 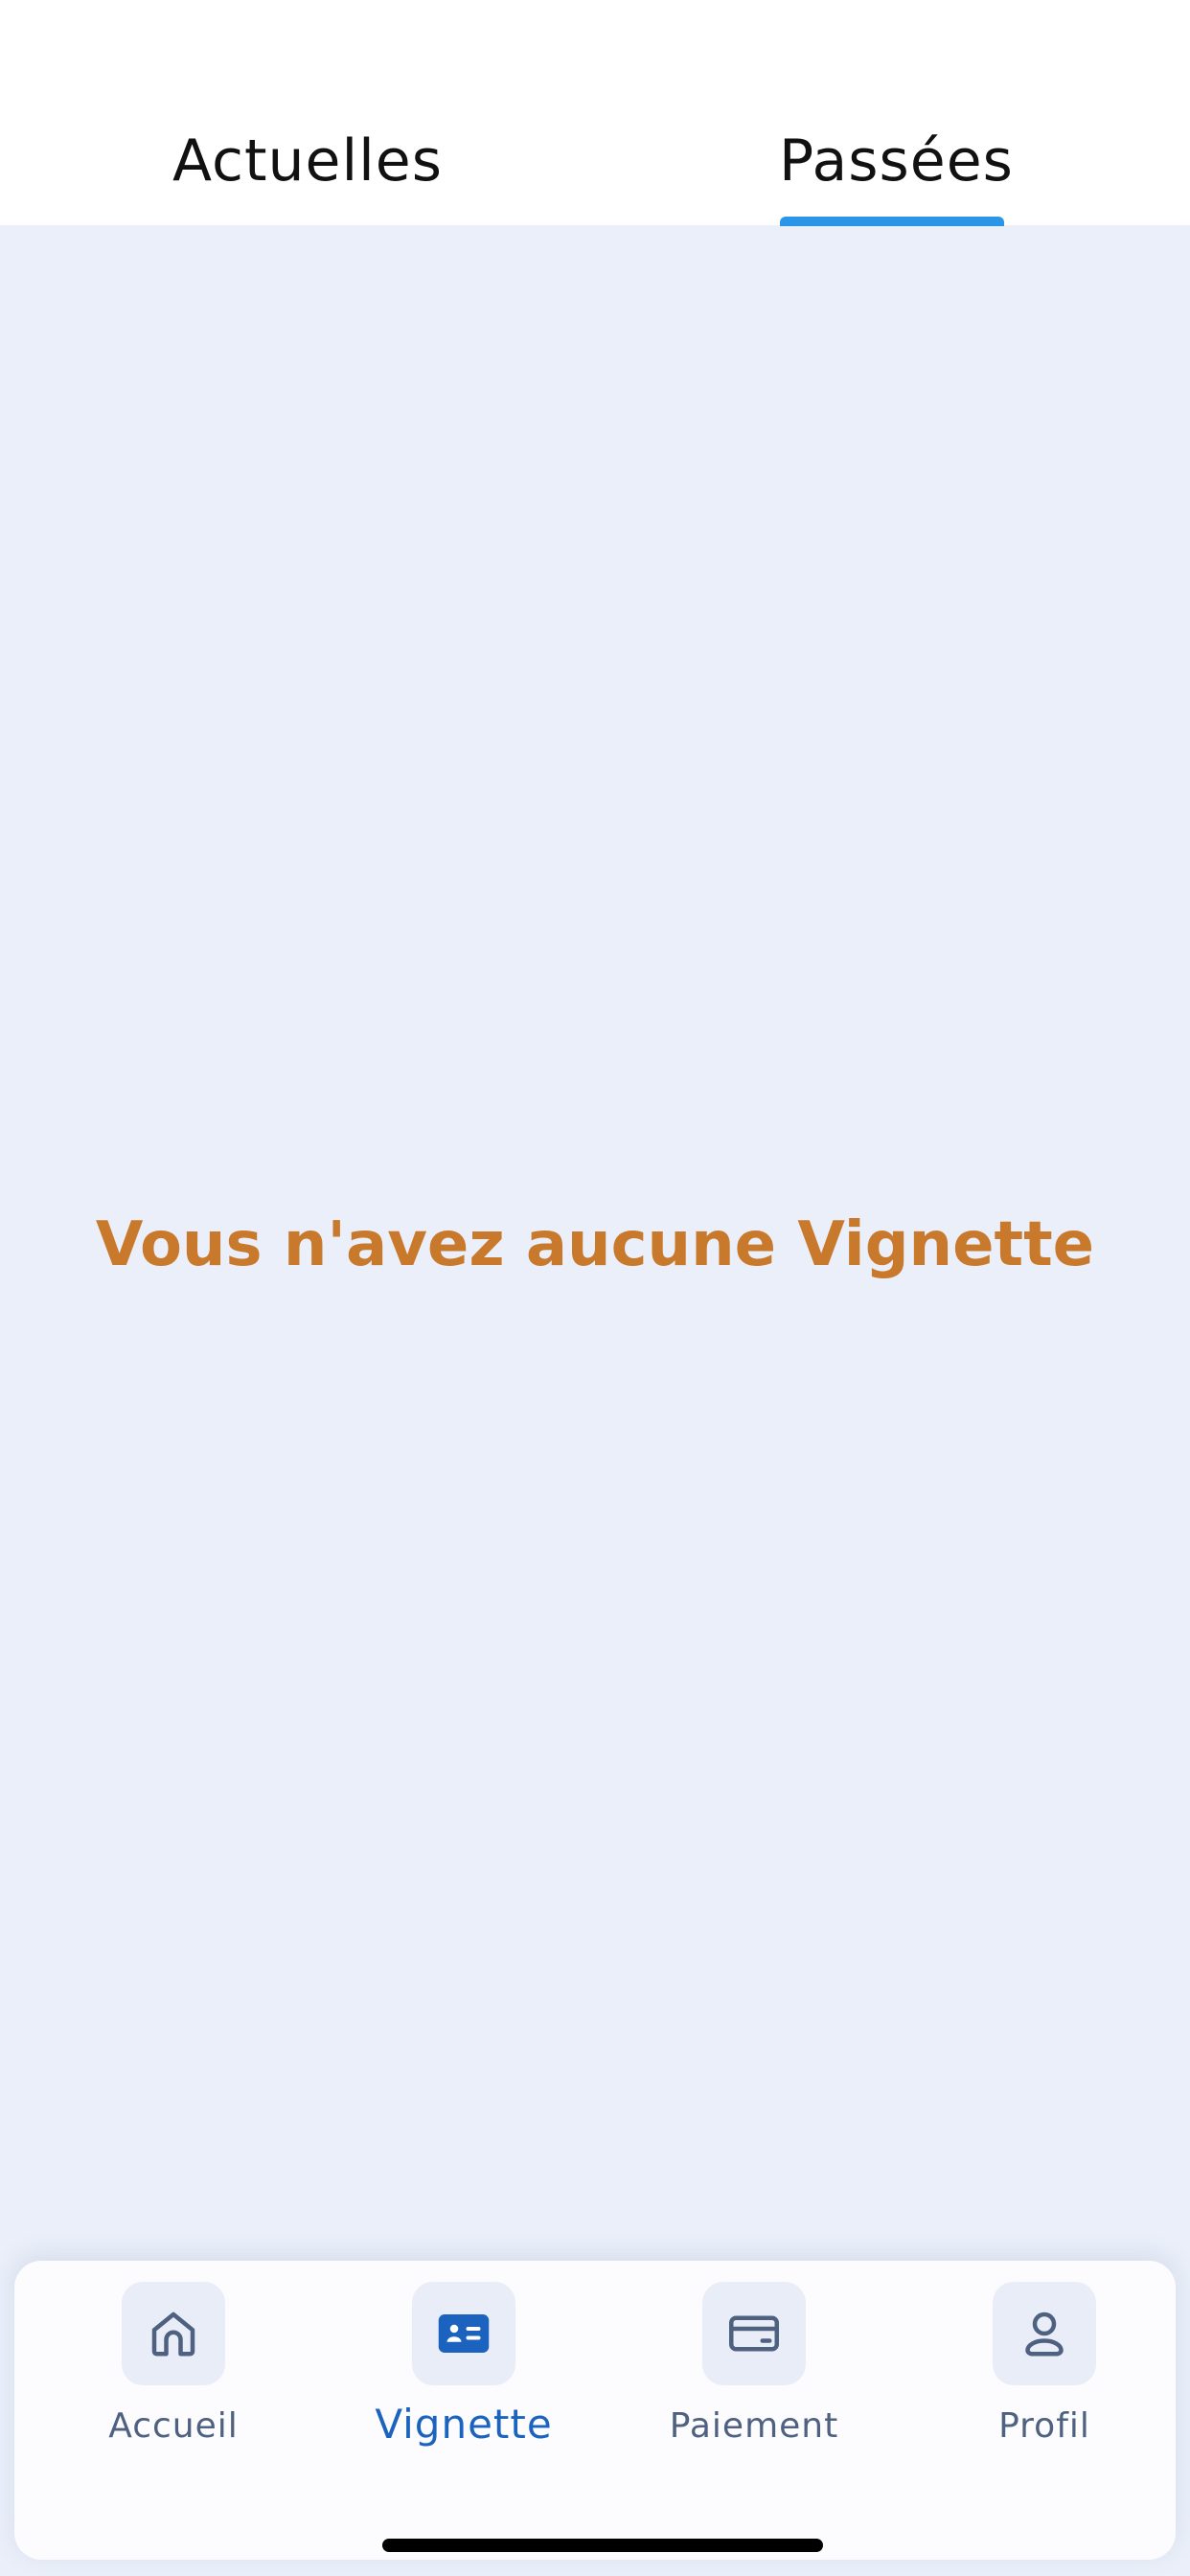 I want to click on nav-item-profil: Profil, so click(x=1044, y=2377).